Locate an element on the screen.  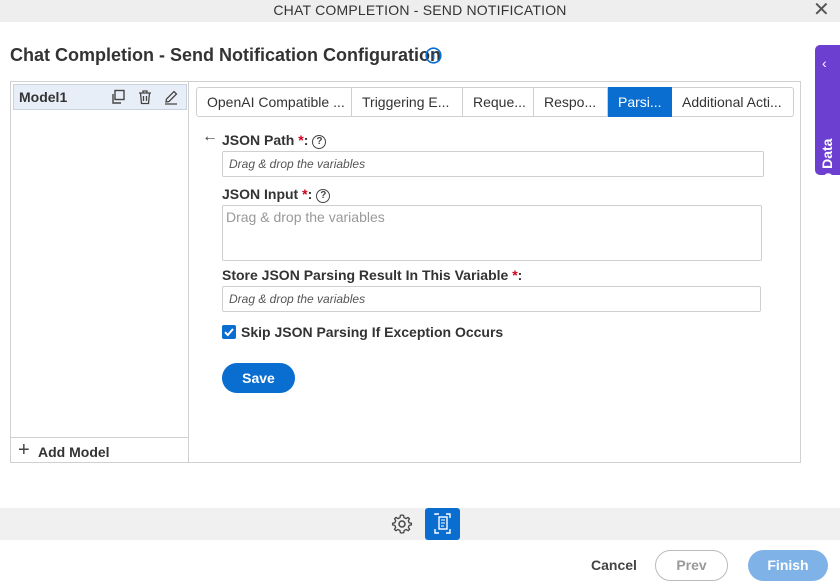
back-arrow-icon: ← is located at coordinates (210, 137).